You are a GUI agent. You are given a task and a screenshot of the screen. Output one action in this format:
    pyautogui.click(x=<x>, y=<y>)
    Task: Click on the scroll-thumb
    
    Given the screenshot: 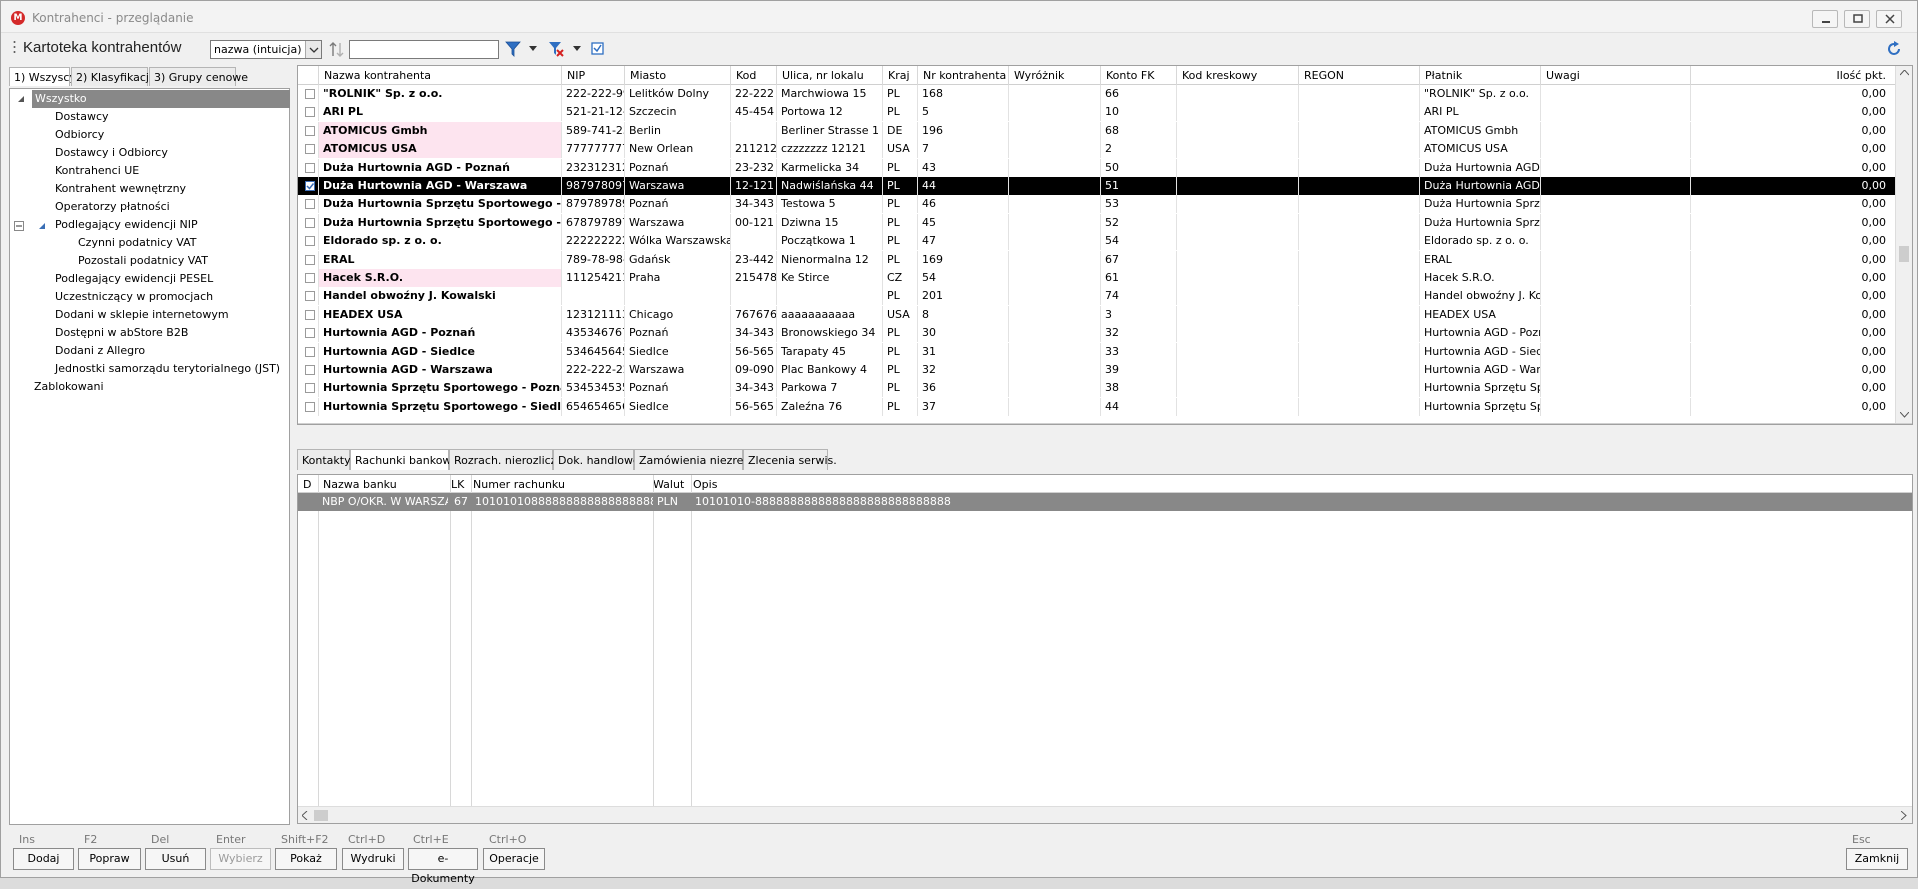 What is the action you would take?
    pyautogui.click(x=1904, y=254)
    